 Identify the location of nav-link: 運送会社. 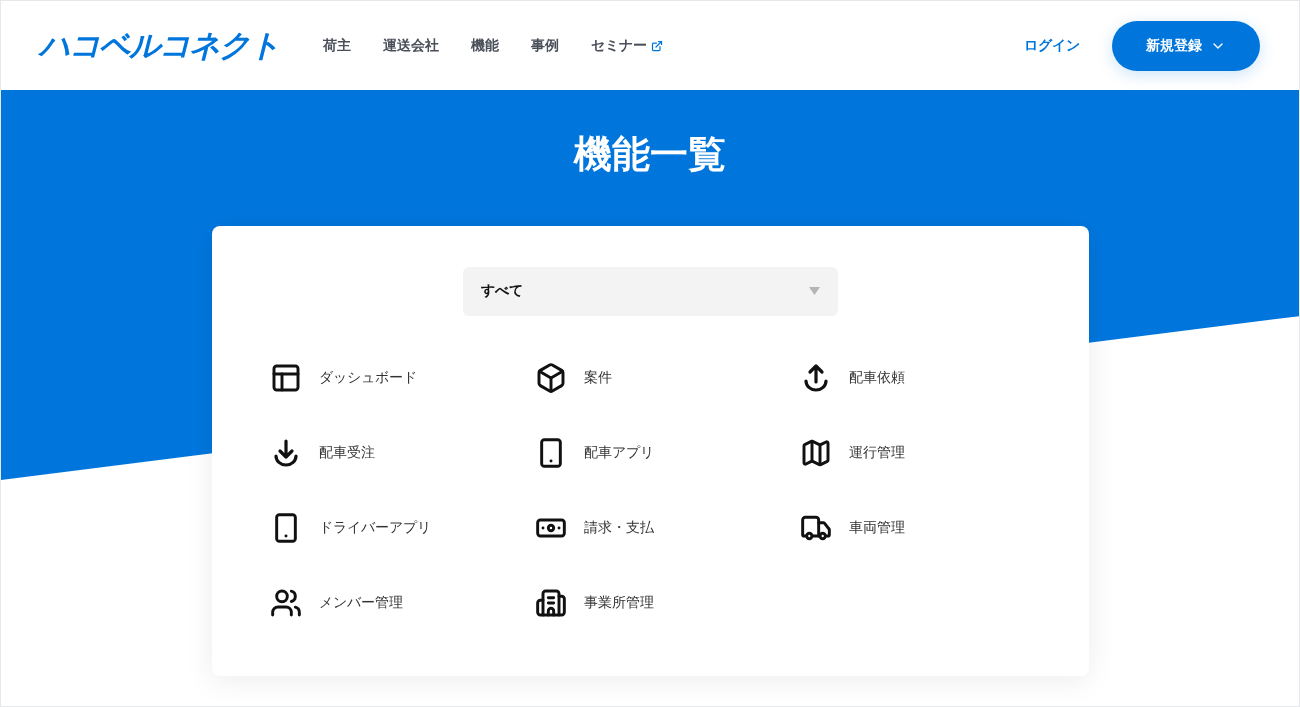
(411, 45).